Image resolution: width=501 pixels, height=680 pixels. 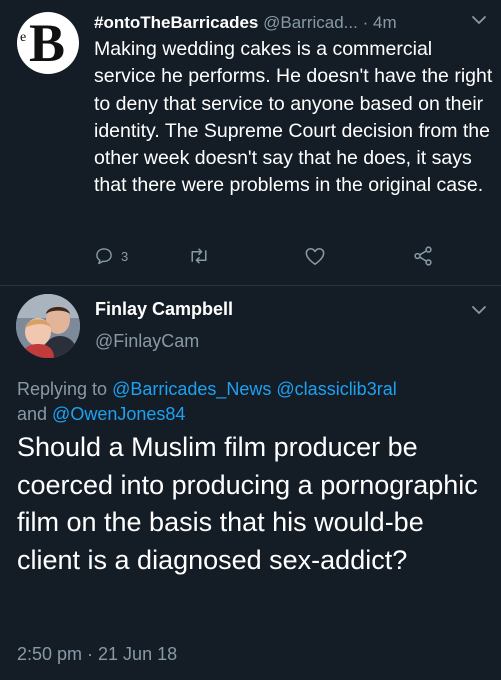 I want to click on avatar-barricades: e B, so click(x=48, y=43).